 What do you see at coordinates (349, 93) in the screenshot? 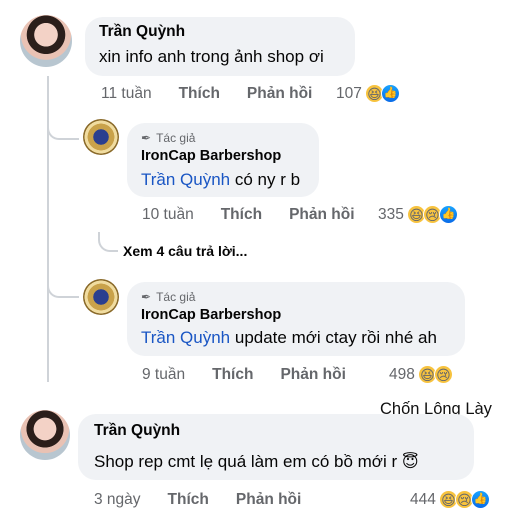
I see `reaction-count: 107` at bounding box center [349, 93].